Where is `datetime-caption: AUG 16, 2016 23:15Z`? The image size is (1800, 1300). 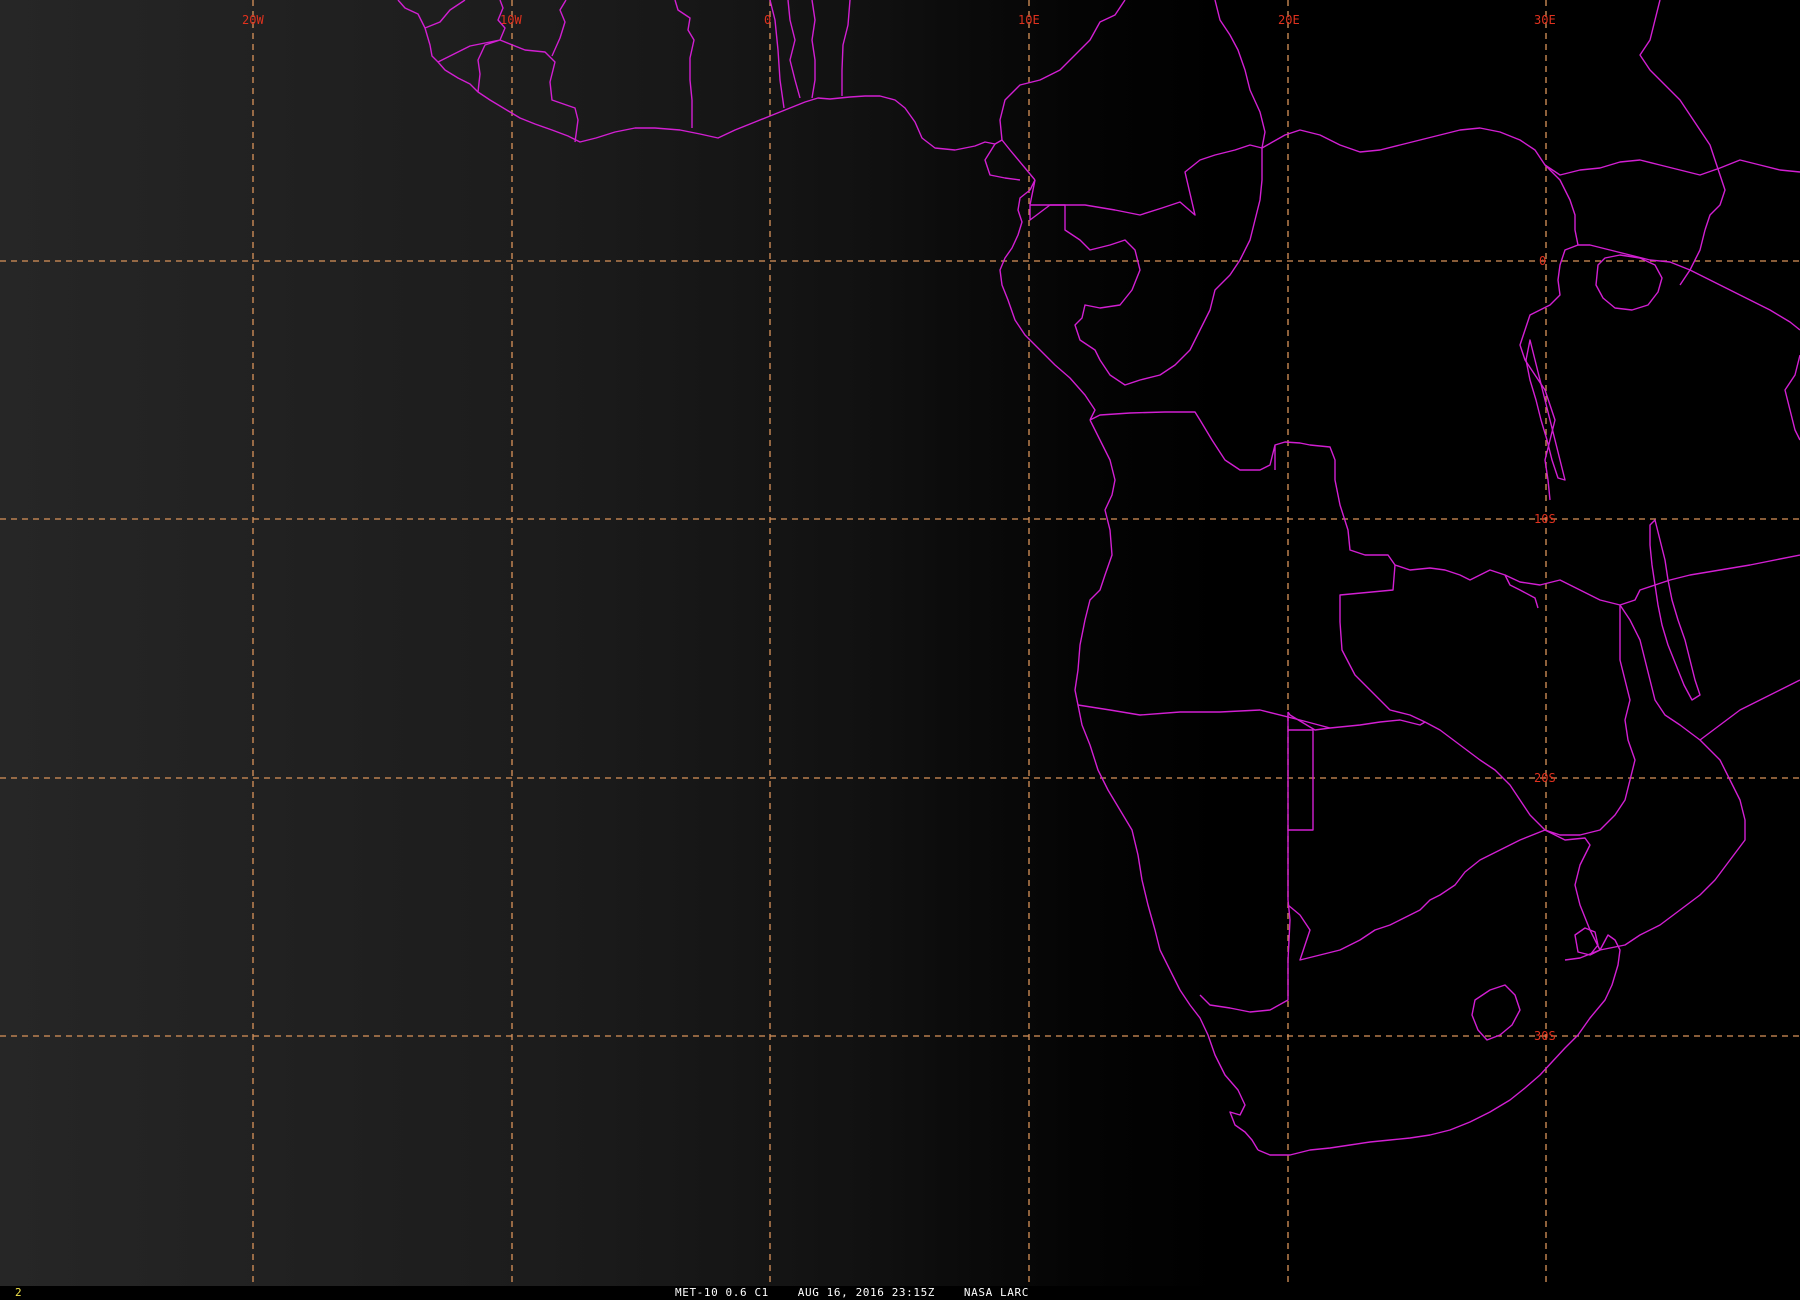
datetime-caption: AUG 16, 2016 23:15Z is located at coordinates (866, 1292).